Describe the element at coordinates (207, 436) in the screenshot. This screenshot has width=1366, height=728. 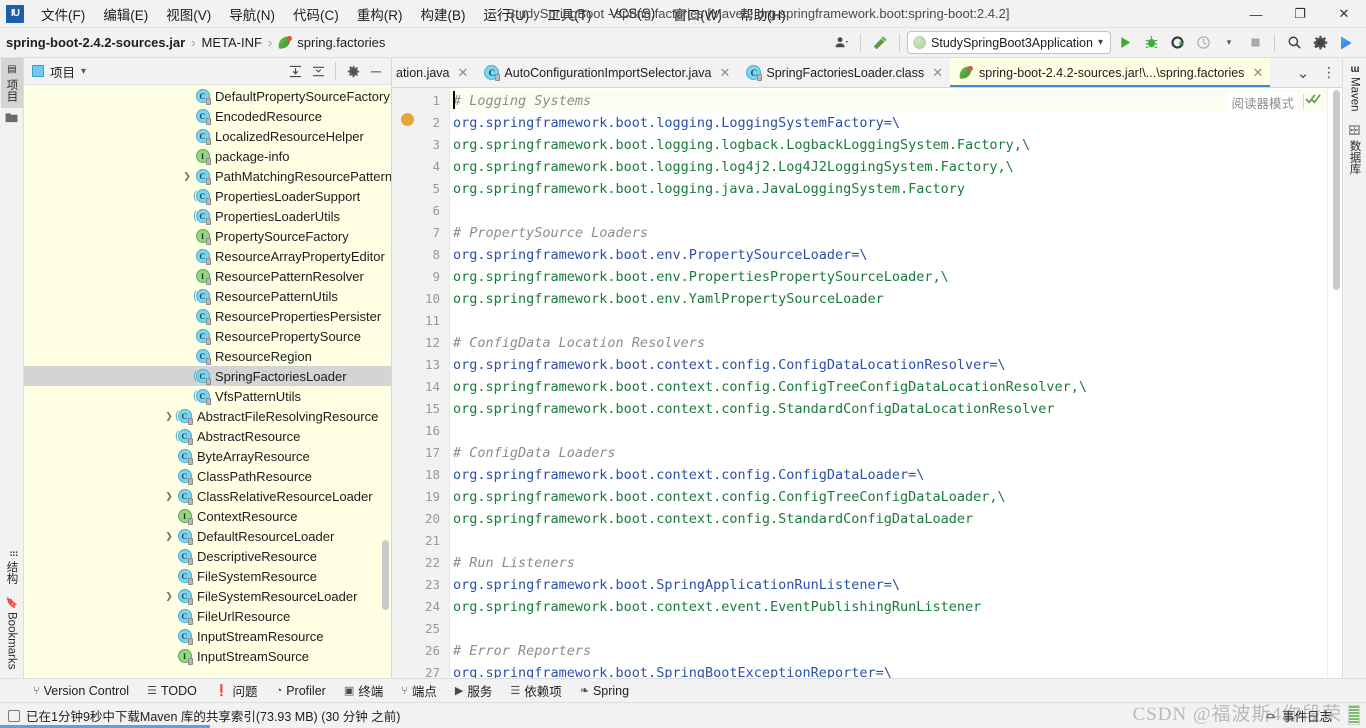
I see `tree-item-abstractresource: CAbstractResource` at that location.